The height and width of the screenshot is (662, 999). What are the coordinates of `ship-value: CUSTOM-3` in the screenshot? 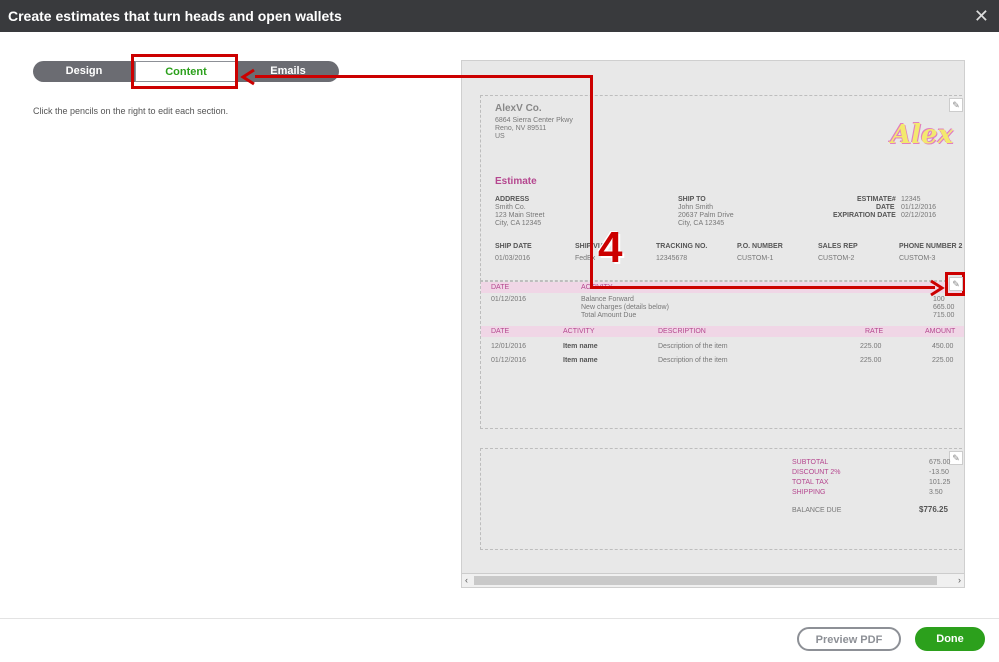 It's located at (917, 258).